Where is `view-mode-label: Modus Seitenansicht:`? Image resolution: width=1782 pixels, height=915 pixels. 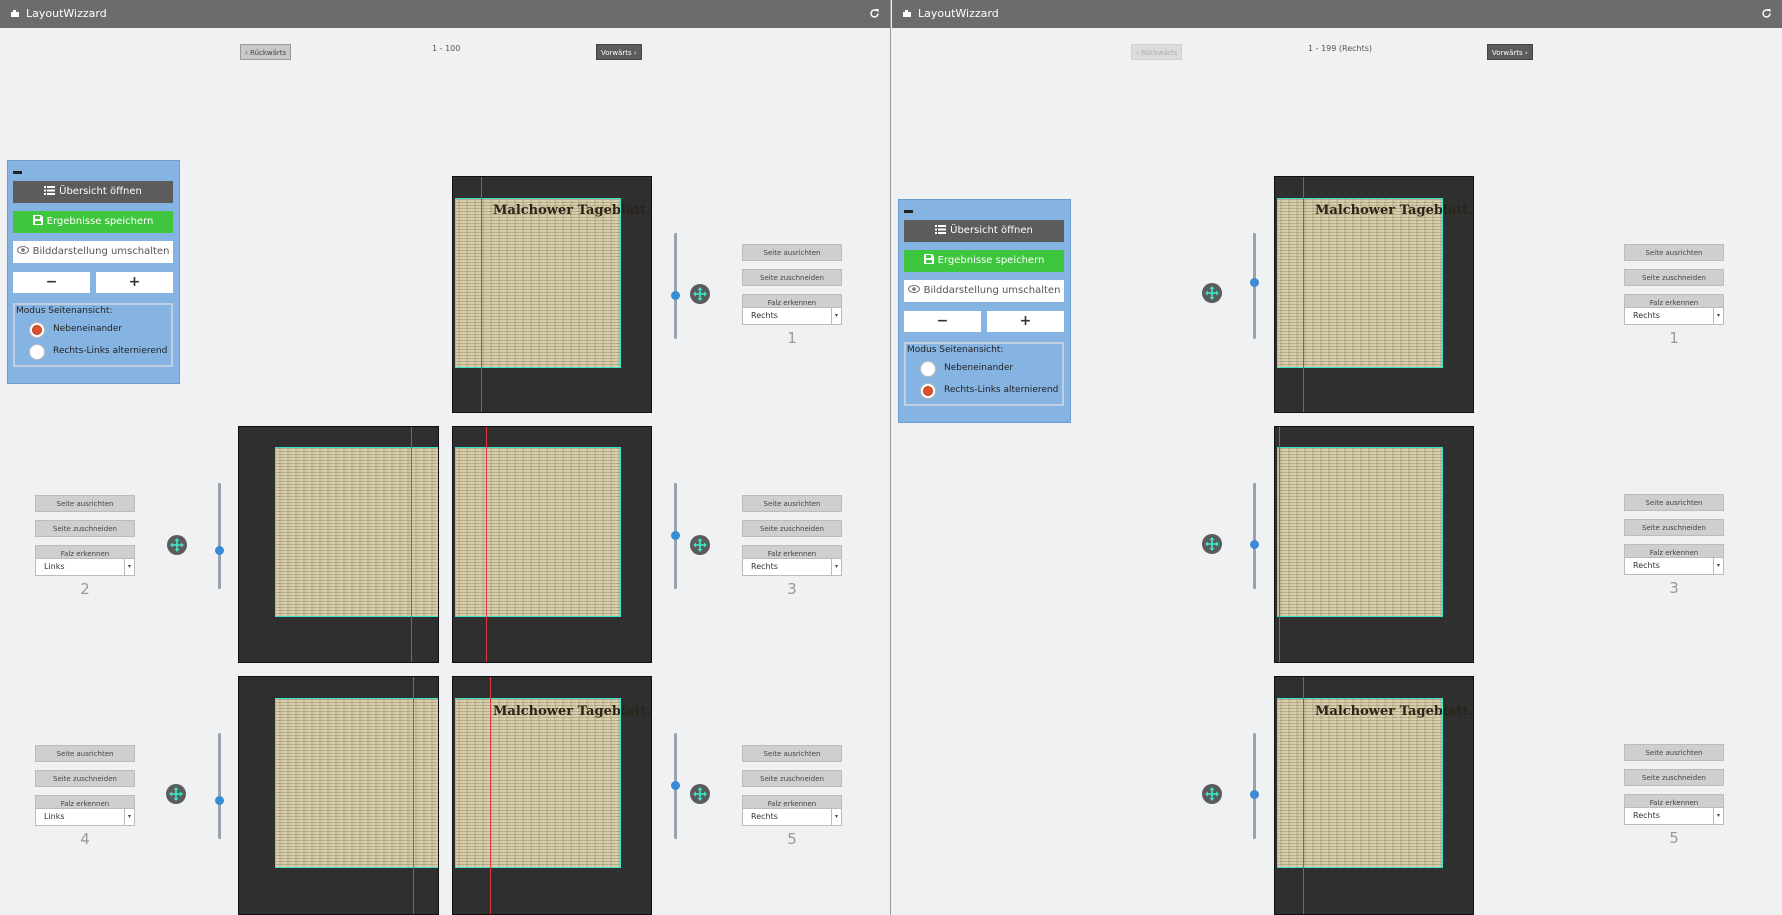
view-mode-label: Modus Seitenansicht: is located at coordinates (64, 311).